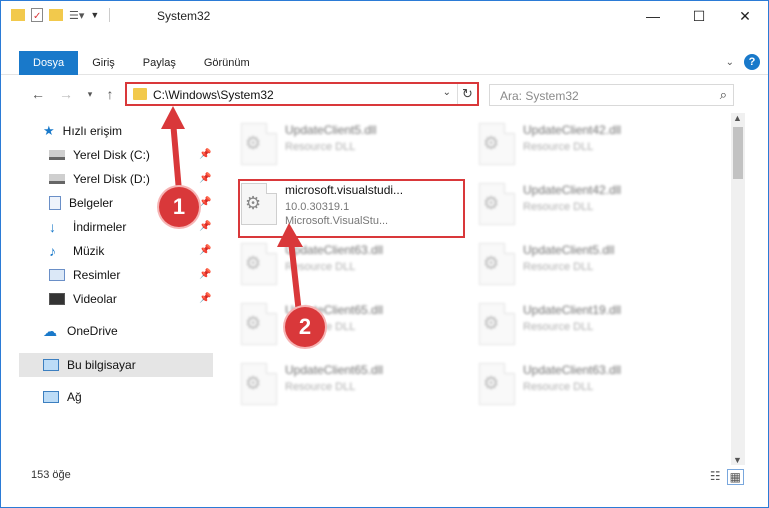 The image size is (769, 508). What do you see at coordinates (305, 327) in the screenshot?
I see `annotation-callout-2: 2` at bounding box center [305, 327].